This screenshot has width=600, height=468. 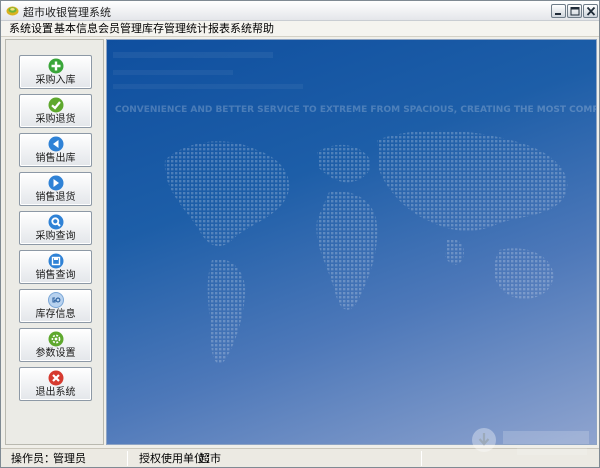 I want to click on check-icon, so click(x=56, y=105).